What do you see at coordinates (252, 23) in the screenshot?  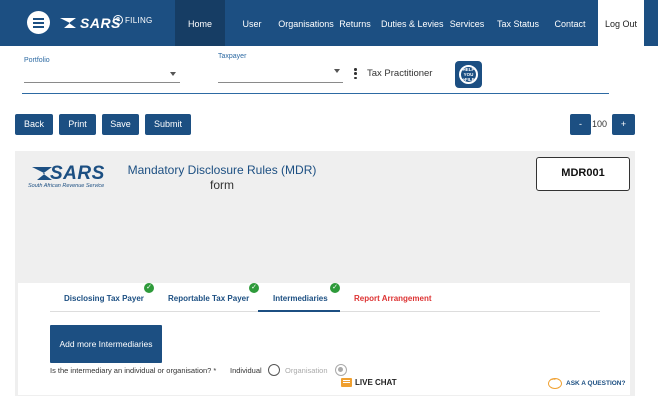 I see `nav-user: User` at bounding box center [252, 23].